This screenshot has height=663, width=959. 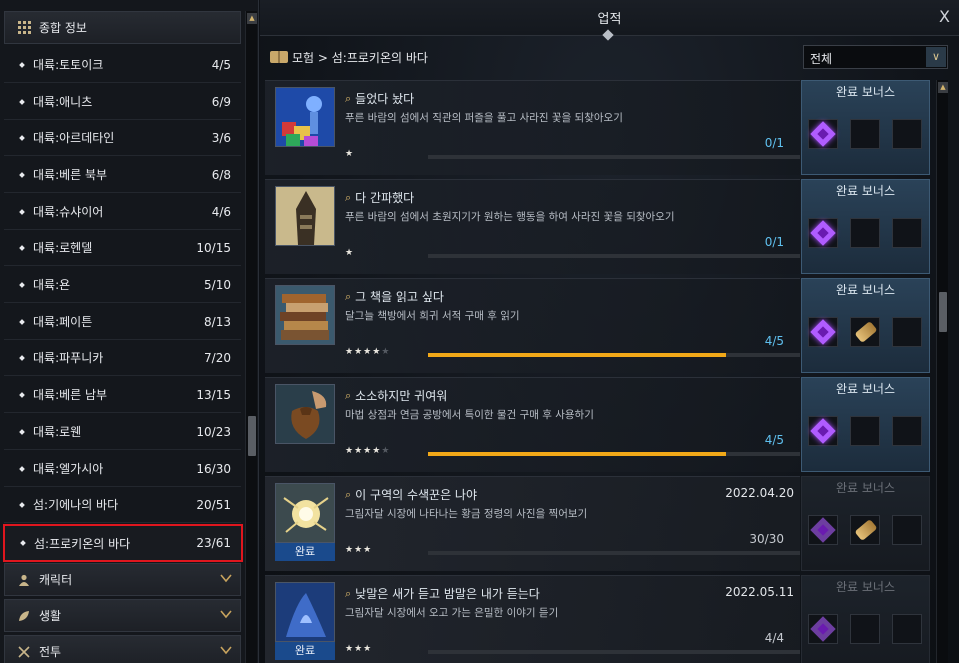 What do you see at coordinates (68, 65) in the screenshot?
I see `sidebar-item-label: 대륙:토토이크` at bounding box center [68, 65].